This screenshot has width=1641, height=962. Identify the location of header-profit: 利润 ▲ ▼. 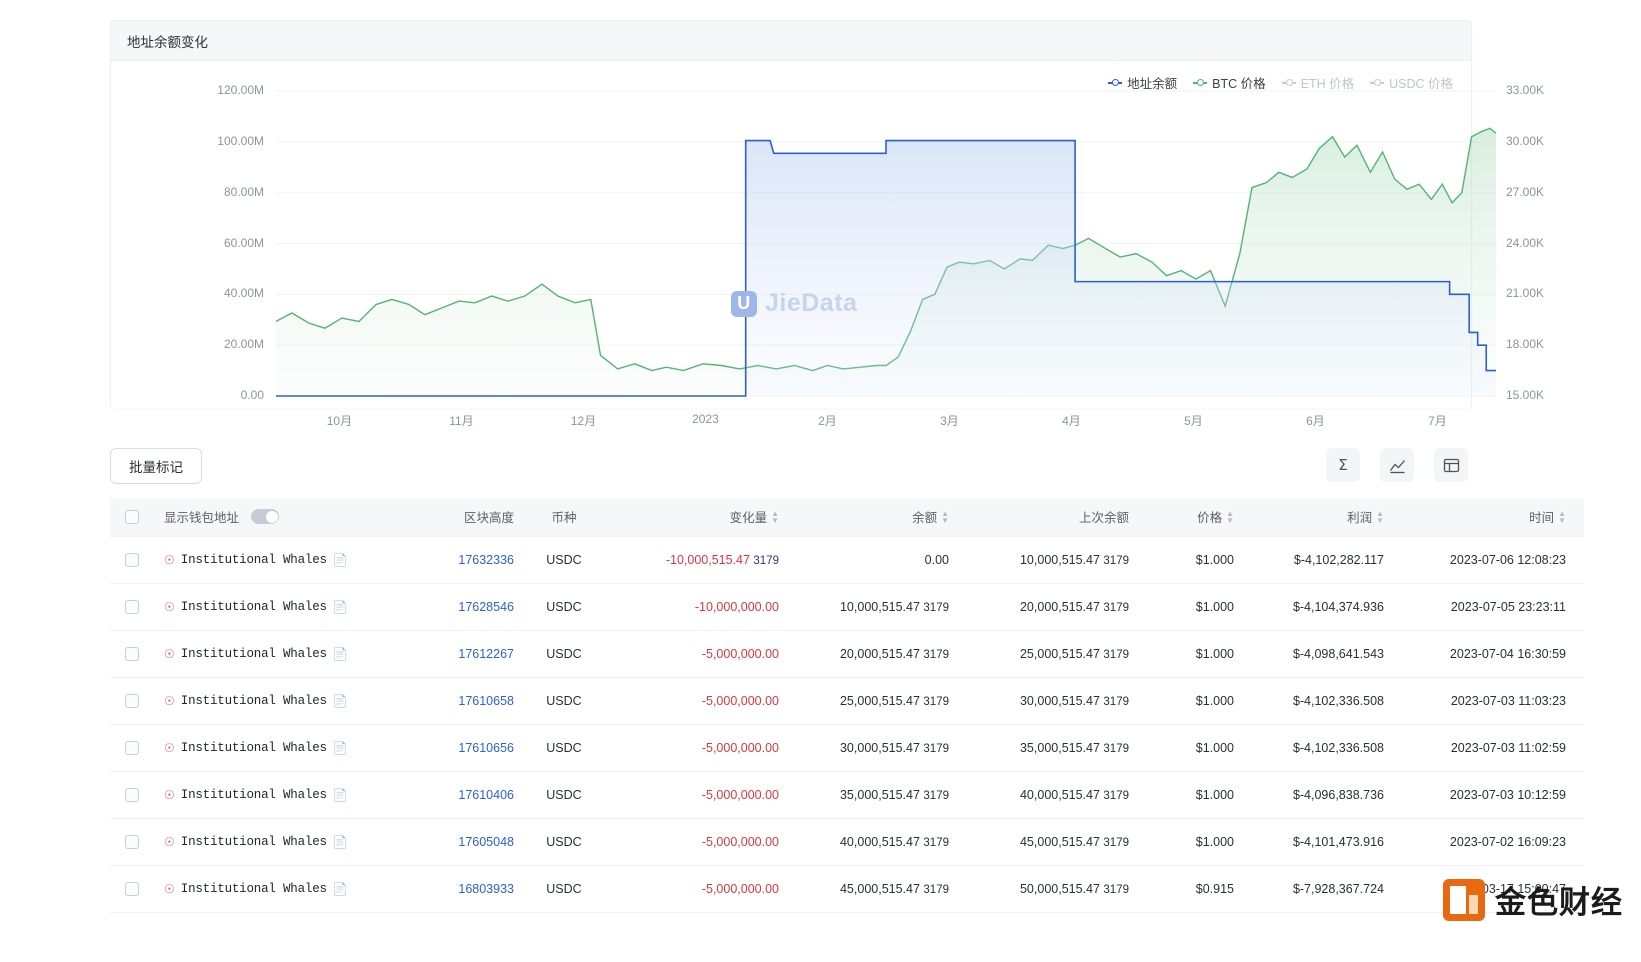
(1319, 517).